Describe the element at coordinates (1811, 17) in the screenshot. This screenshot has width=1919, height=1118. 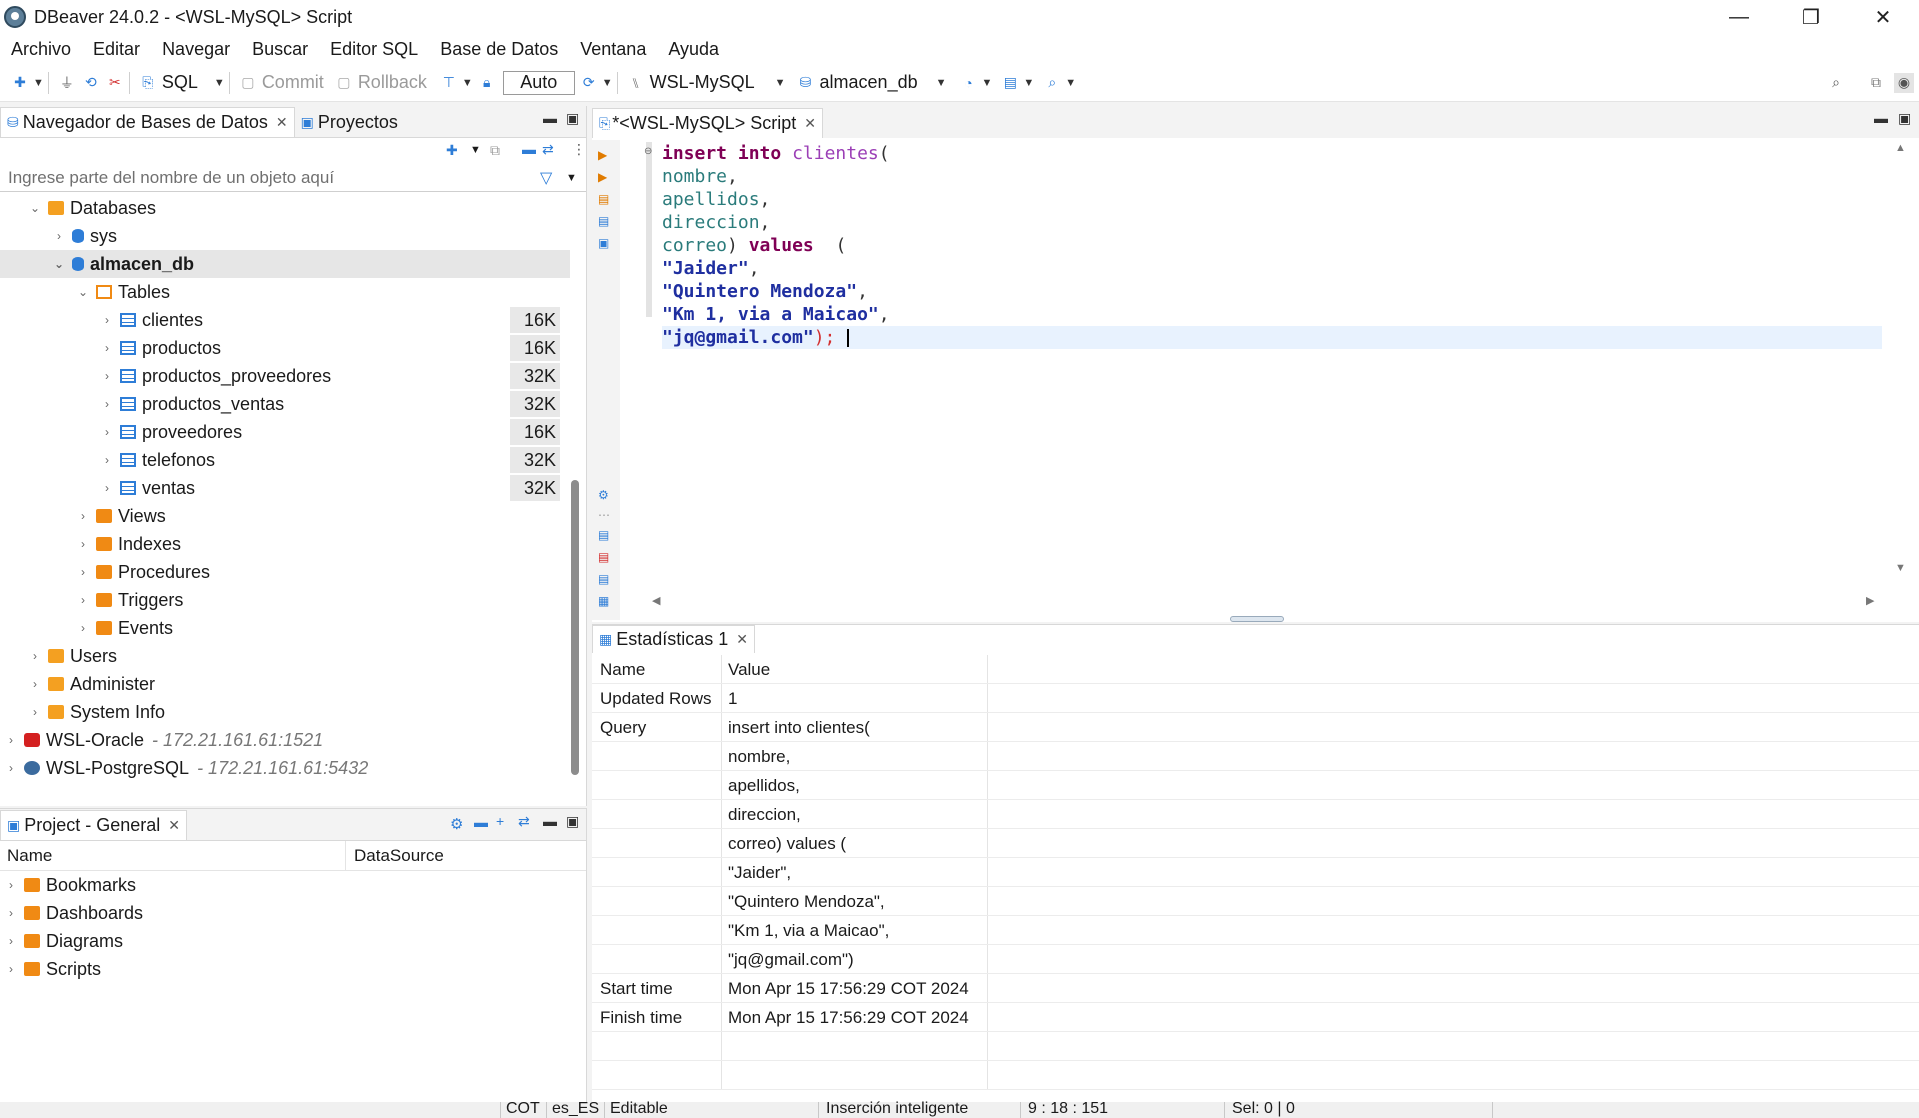
I see `maximize-button: ❐` at that location.